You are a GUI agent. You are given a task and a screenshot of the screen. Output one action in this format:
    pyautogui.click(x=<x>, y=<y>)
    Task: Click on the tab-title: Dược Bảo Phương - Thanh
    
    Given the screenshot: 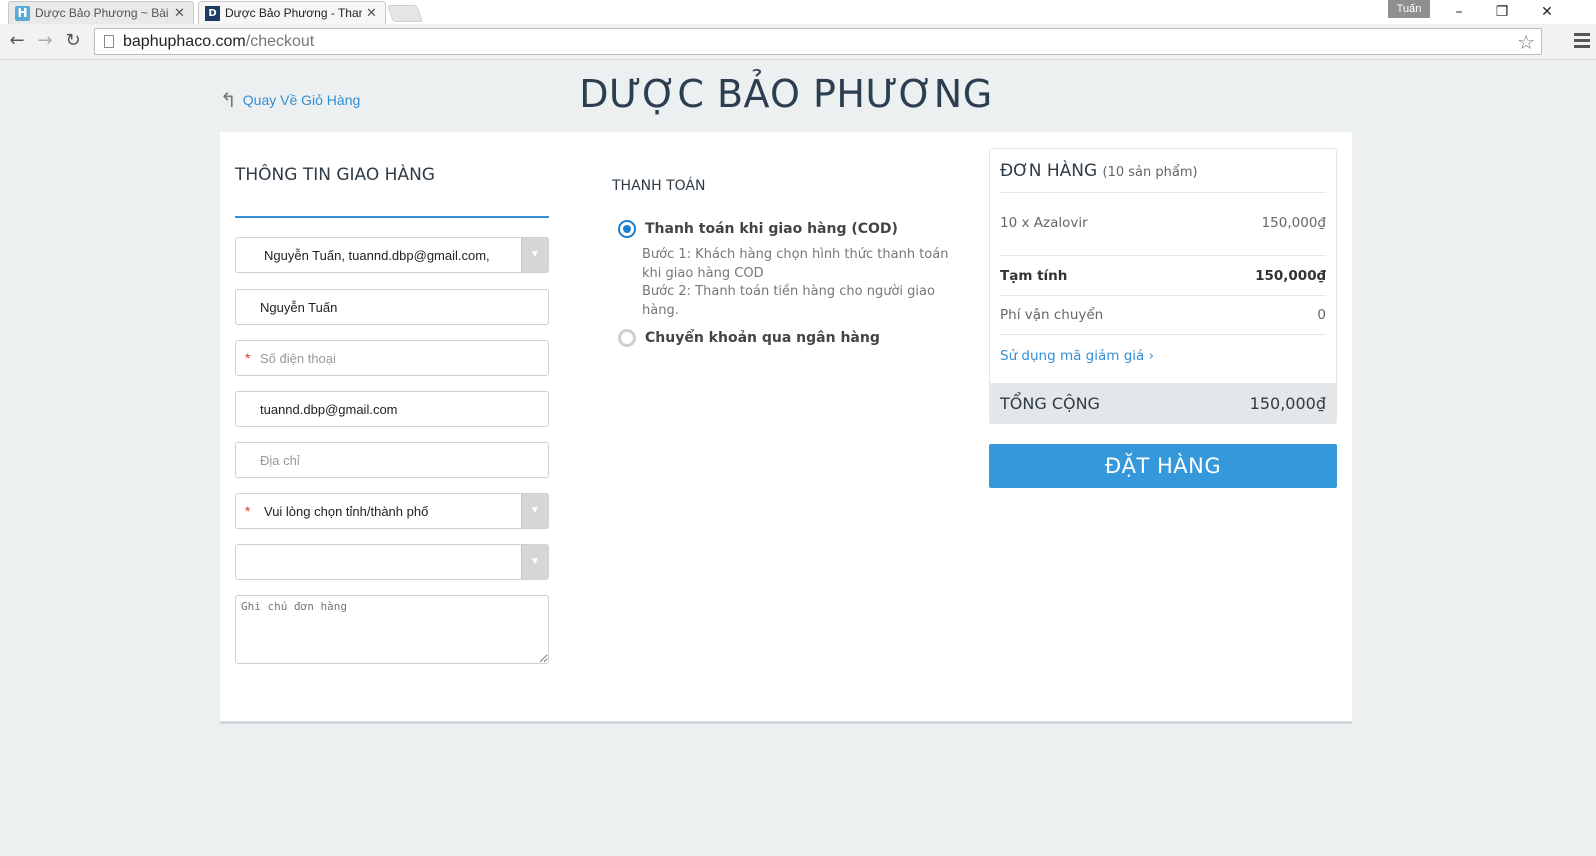 What is the action you would take?
    pyautogui.click(x=293, y=13)
    